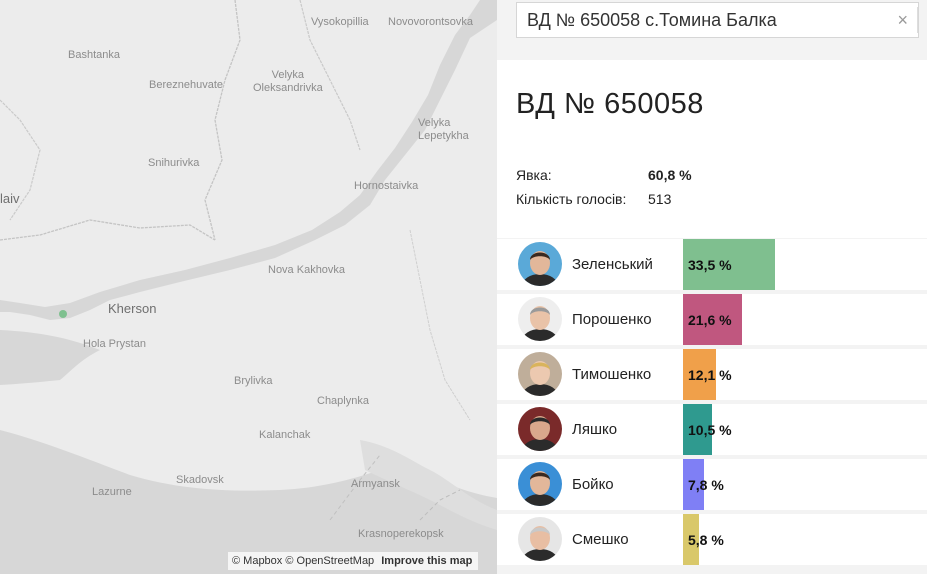 This screenshot has height=574, width=927. What do you see at coordinates (375, 484) in the screenshot?
I see `map-label-armyansk: Armyansk` at bounding box center [375, 484].